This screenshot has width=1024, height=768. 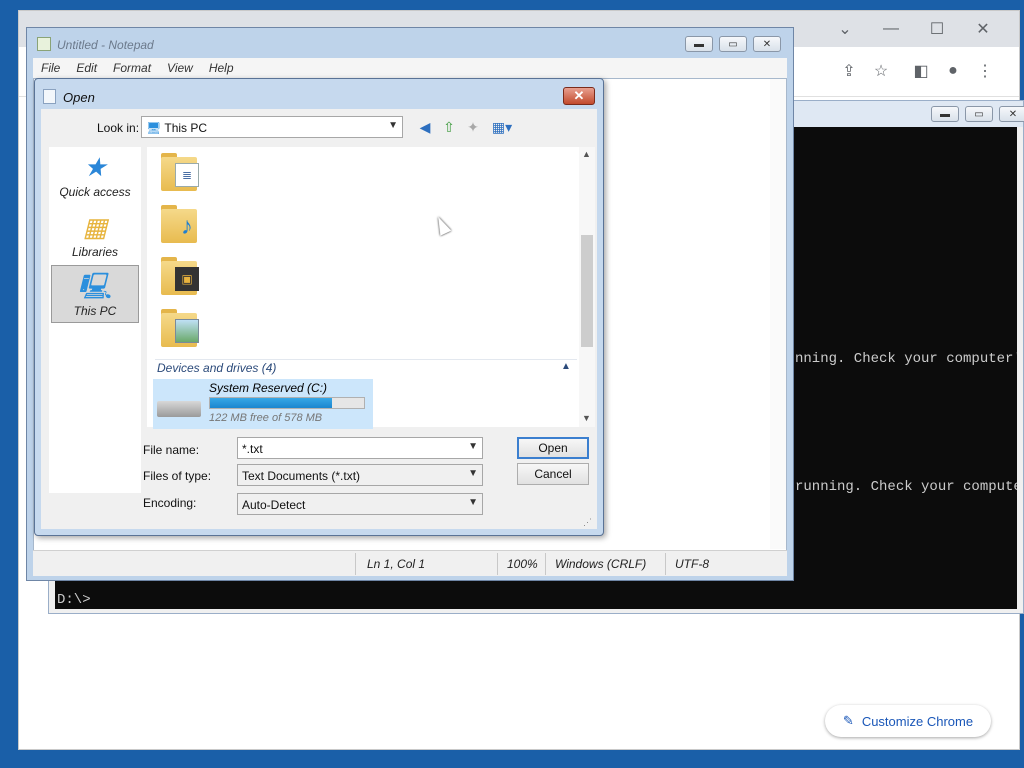 What do you see at coordinates (848, 720) in the screenshot?
I see `pencil-icon: ✎` at bounding box center [848, 720].